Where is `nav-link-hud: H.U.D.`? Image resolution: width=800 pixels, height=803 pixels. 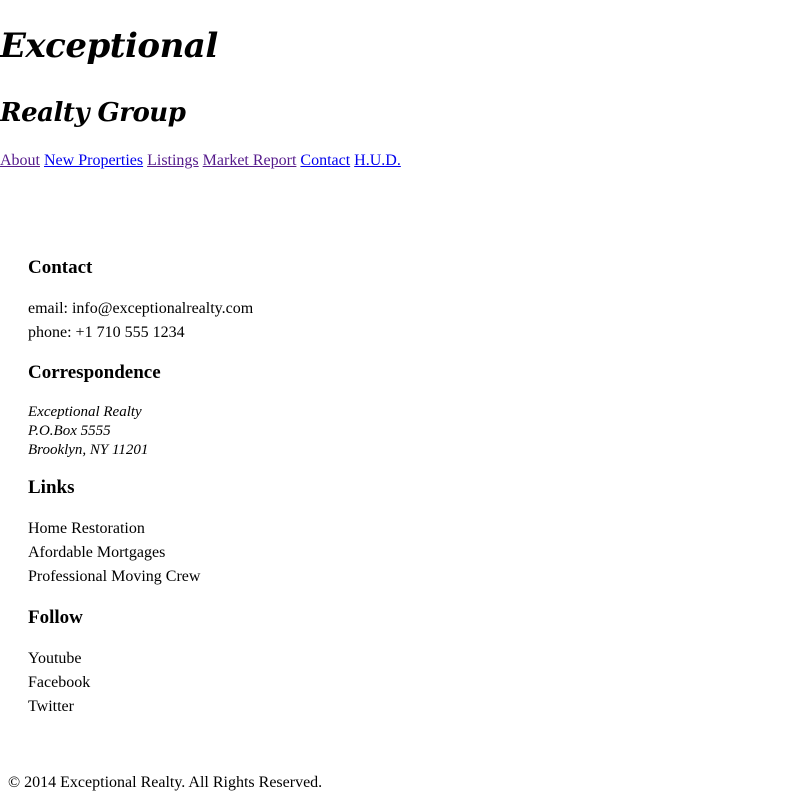
nav-link-hud: H.U.D. is located at coordinates (377, 160).